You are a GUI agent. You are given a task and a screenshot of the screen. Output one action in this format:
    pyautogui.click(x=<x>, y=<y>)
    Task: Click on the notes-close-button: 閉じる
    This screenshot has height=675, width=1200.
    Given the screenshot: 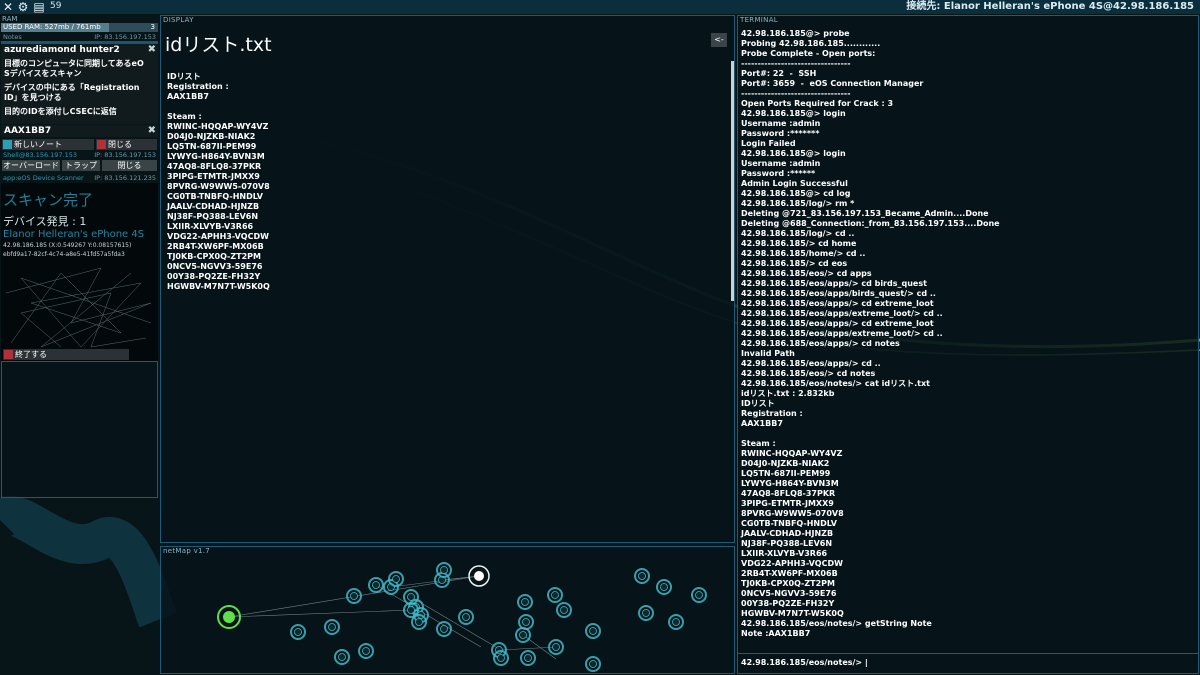 What is the action you would take?
    pyautogui.click(x=126, y=144)
    